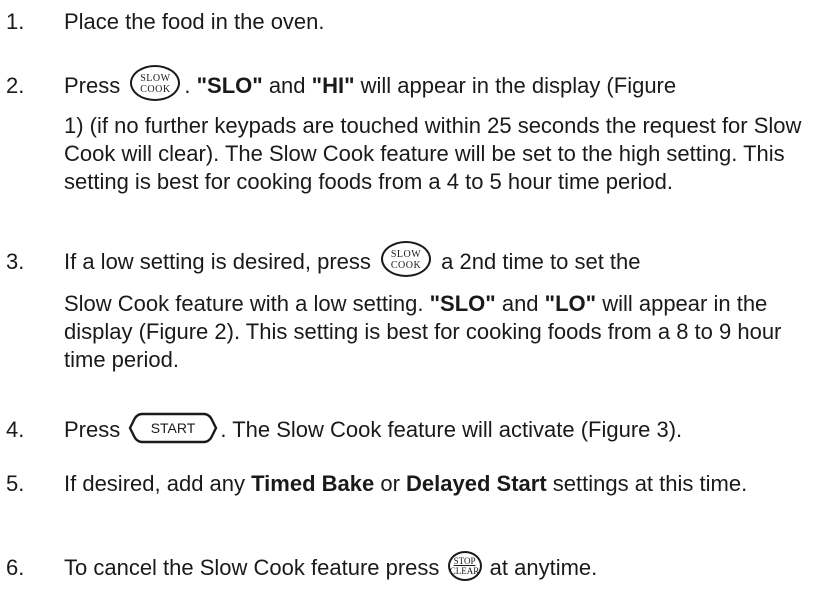 The width and height of the screenshot is (817, 591). Describe the element at coordinates (252, 567) in the screenshot. I see `step-text: To cancel the Slow Cook feature press` at that location.